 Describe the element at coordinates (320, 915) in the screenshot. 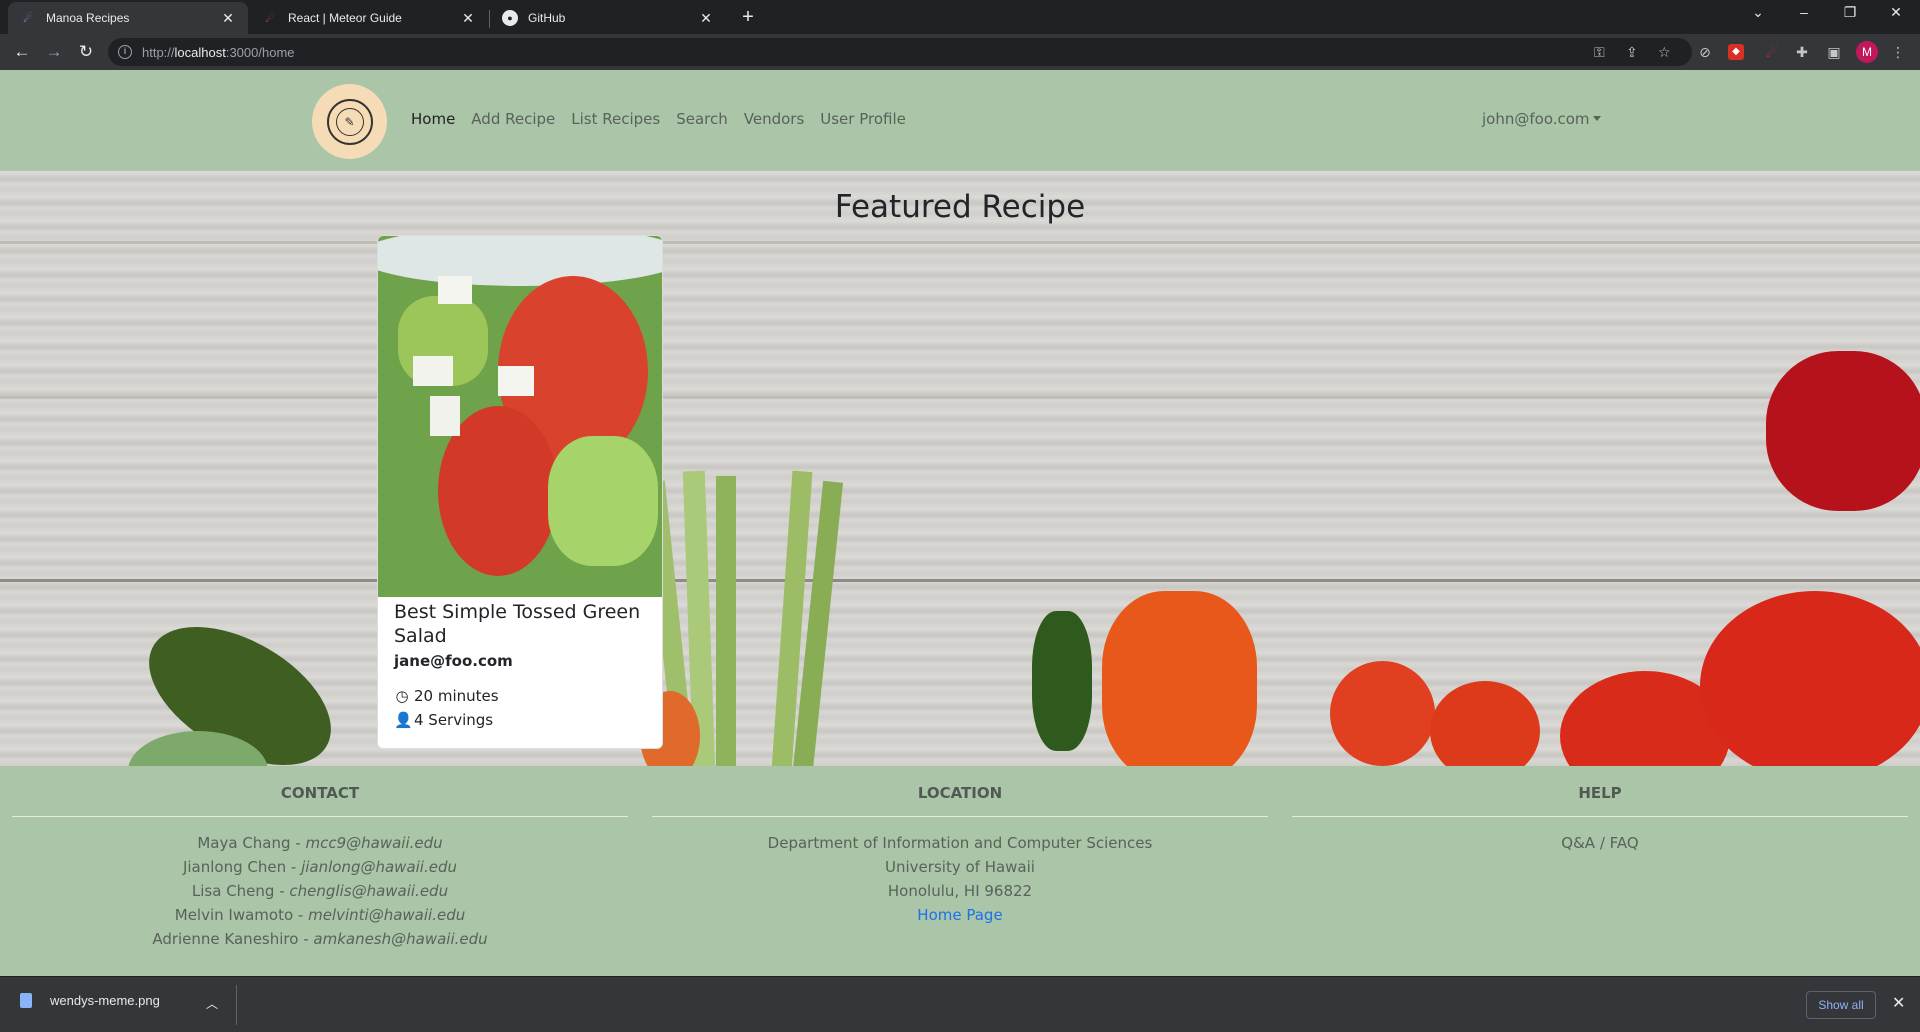

I see `contact-person: Melvin Iwamoto - melvinti@hawaii.edu` at that location.